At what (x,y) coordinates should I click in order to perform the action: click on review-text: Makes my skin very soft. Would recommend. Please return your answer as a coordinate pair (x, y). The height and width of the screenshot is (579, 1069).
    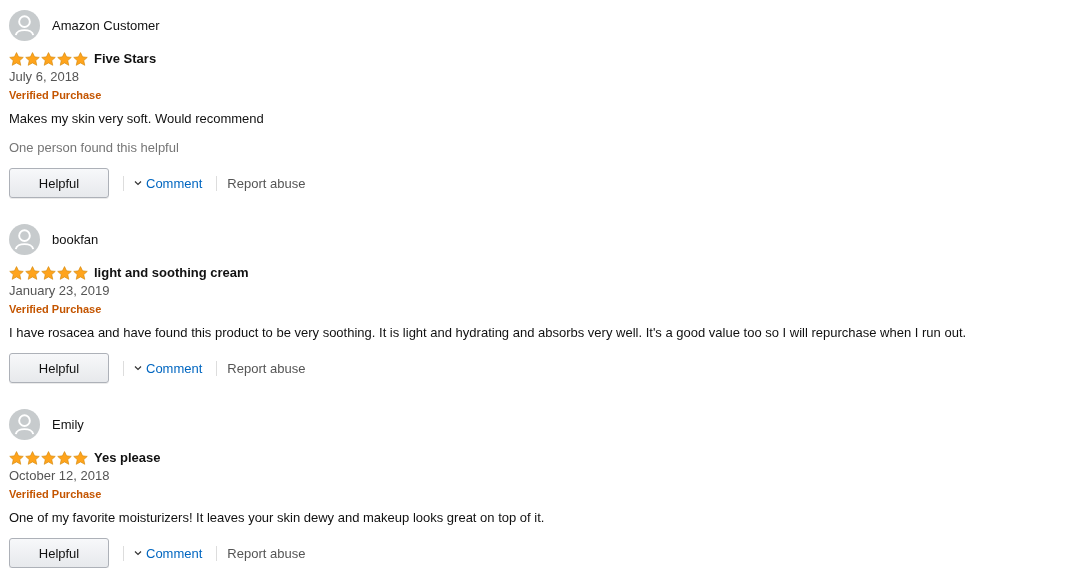
    Looking at the image, I should click on (137, 118).